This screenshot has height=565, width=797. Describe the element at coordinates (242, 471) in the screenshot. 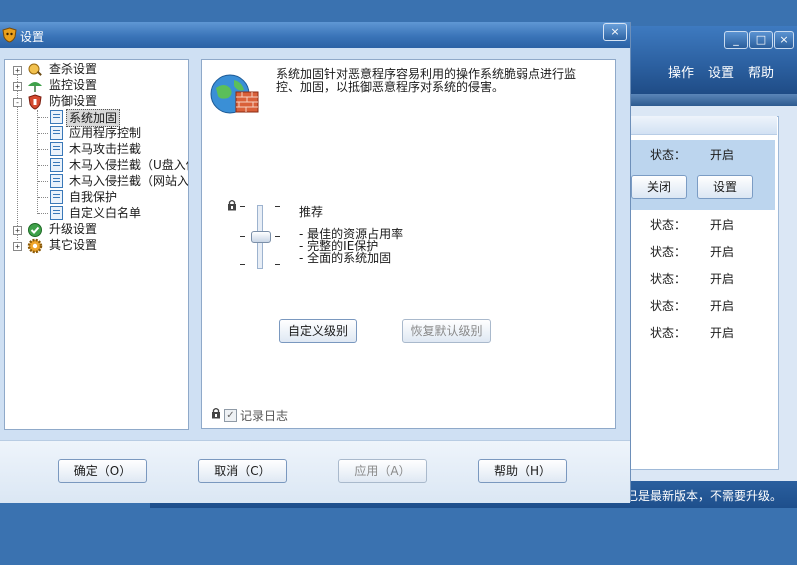

I see `cancel-button: 取消（C）` at that location.